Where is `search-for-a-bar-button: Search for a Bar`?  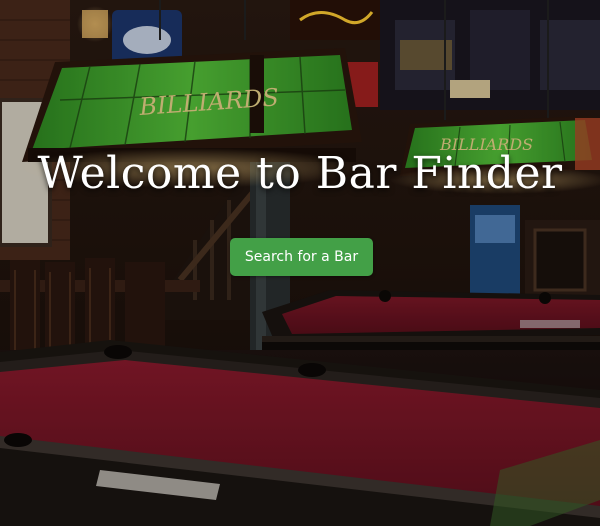 search-for-a-bar-button: Search for a Bar is located at coordinates (301, 257).